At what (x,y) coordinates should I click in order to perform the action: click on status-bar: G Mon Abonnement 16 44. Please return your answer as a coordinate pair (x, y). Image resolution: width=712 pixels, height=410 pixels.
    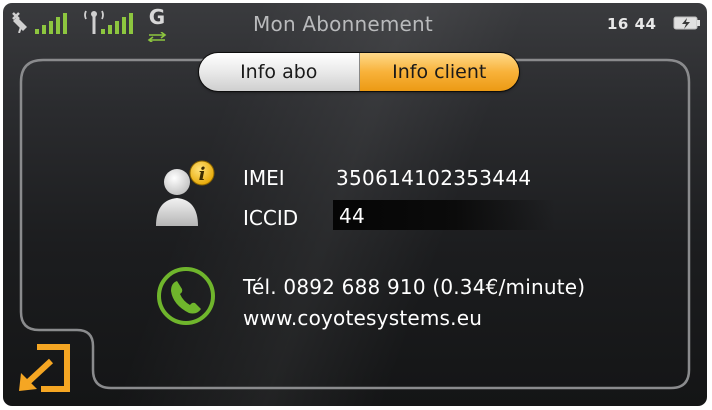
    Looking at the image, I should click on (355, 24).